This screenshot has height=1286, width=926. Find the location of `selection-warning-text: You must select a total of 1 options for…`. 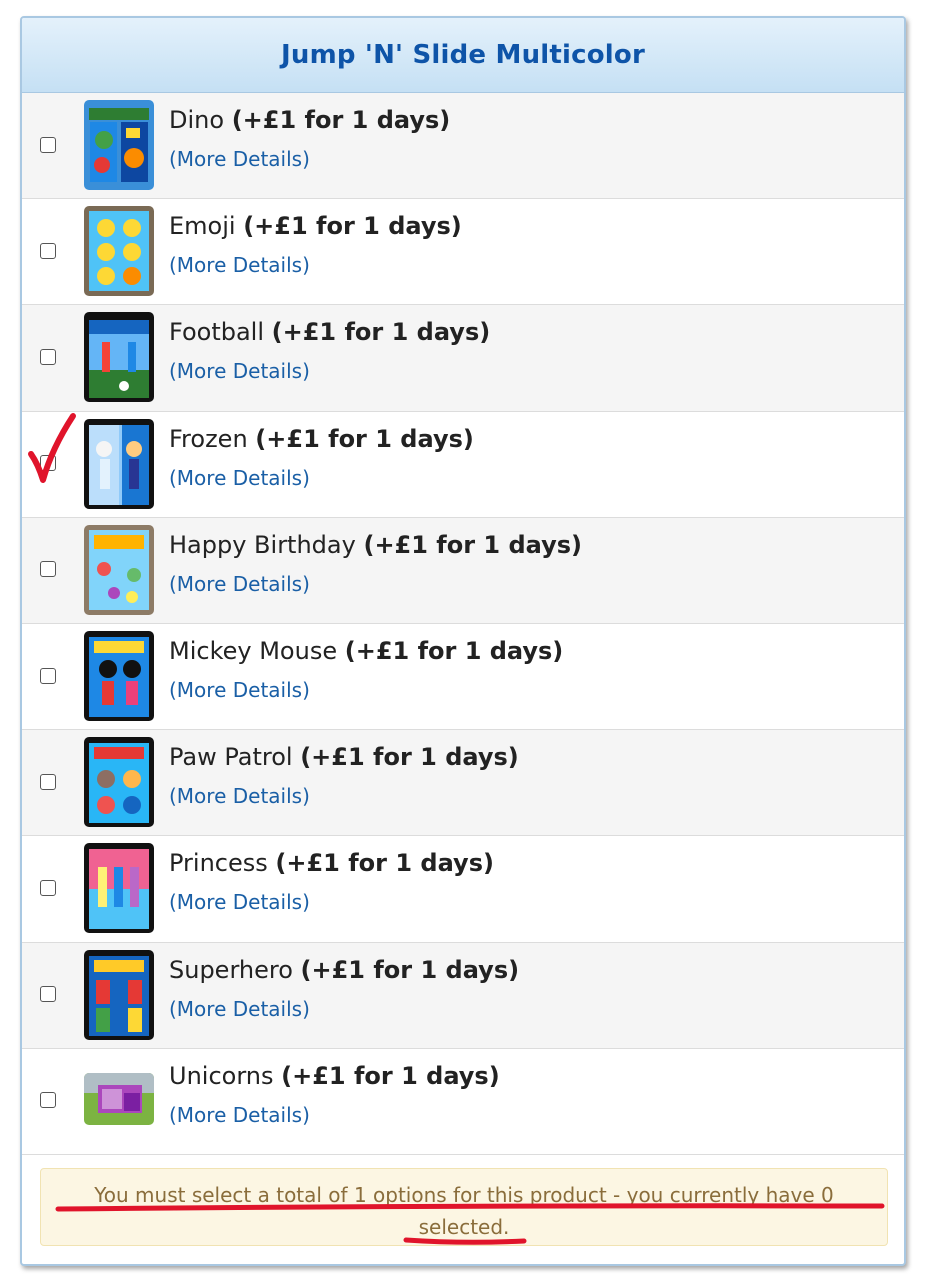

selection-warning-text: You must select a total of 1 options for… is located at coordinates (464, 1211).